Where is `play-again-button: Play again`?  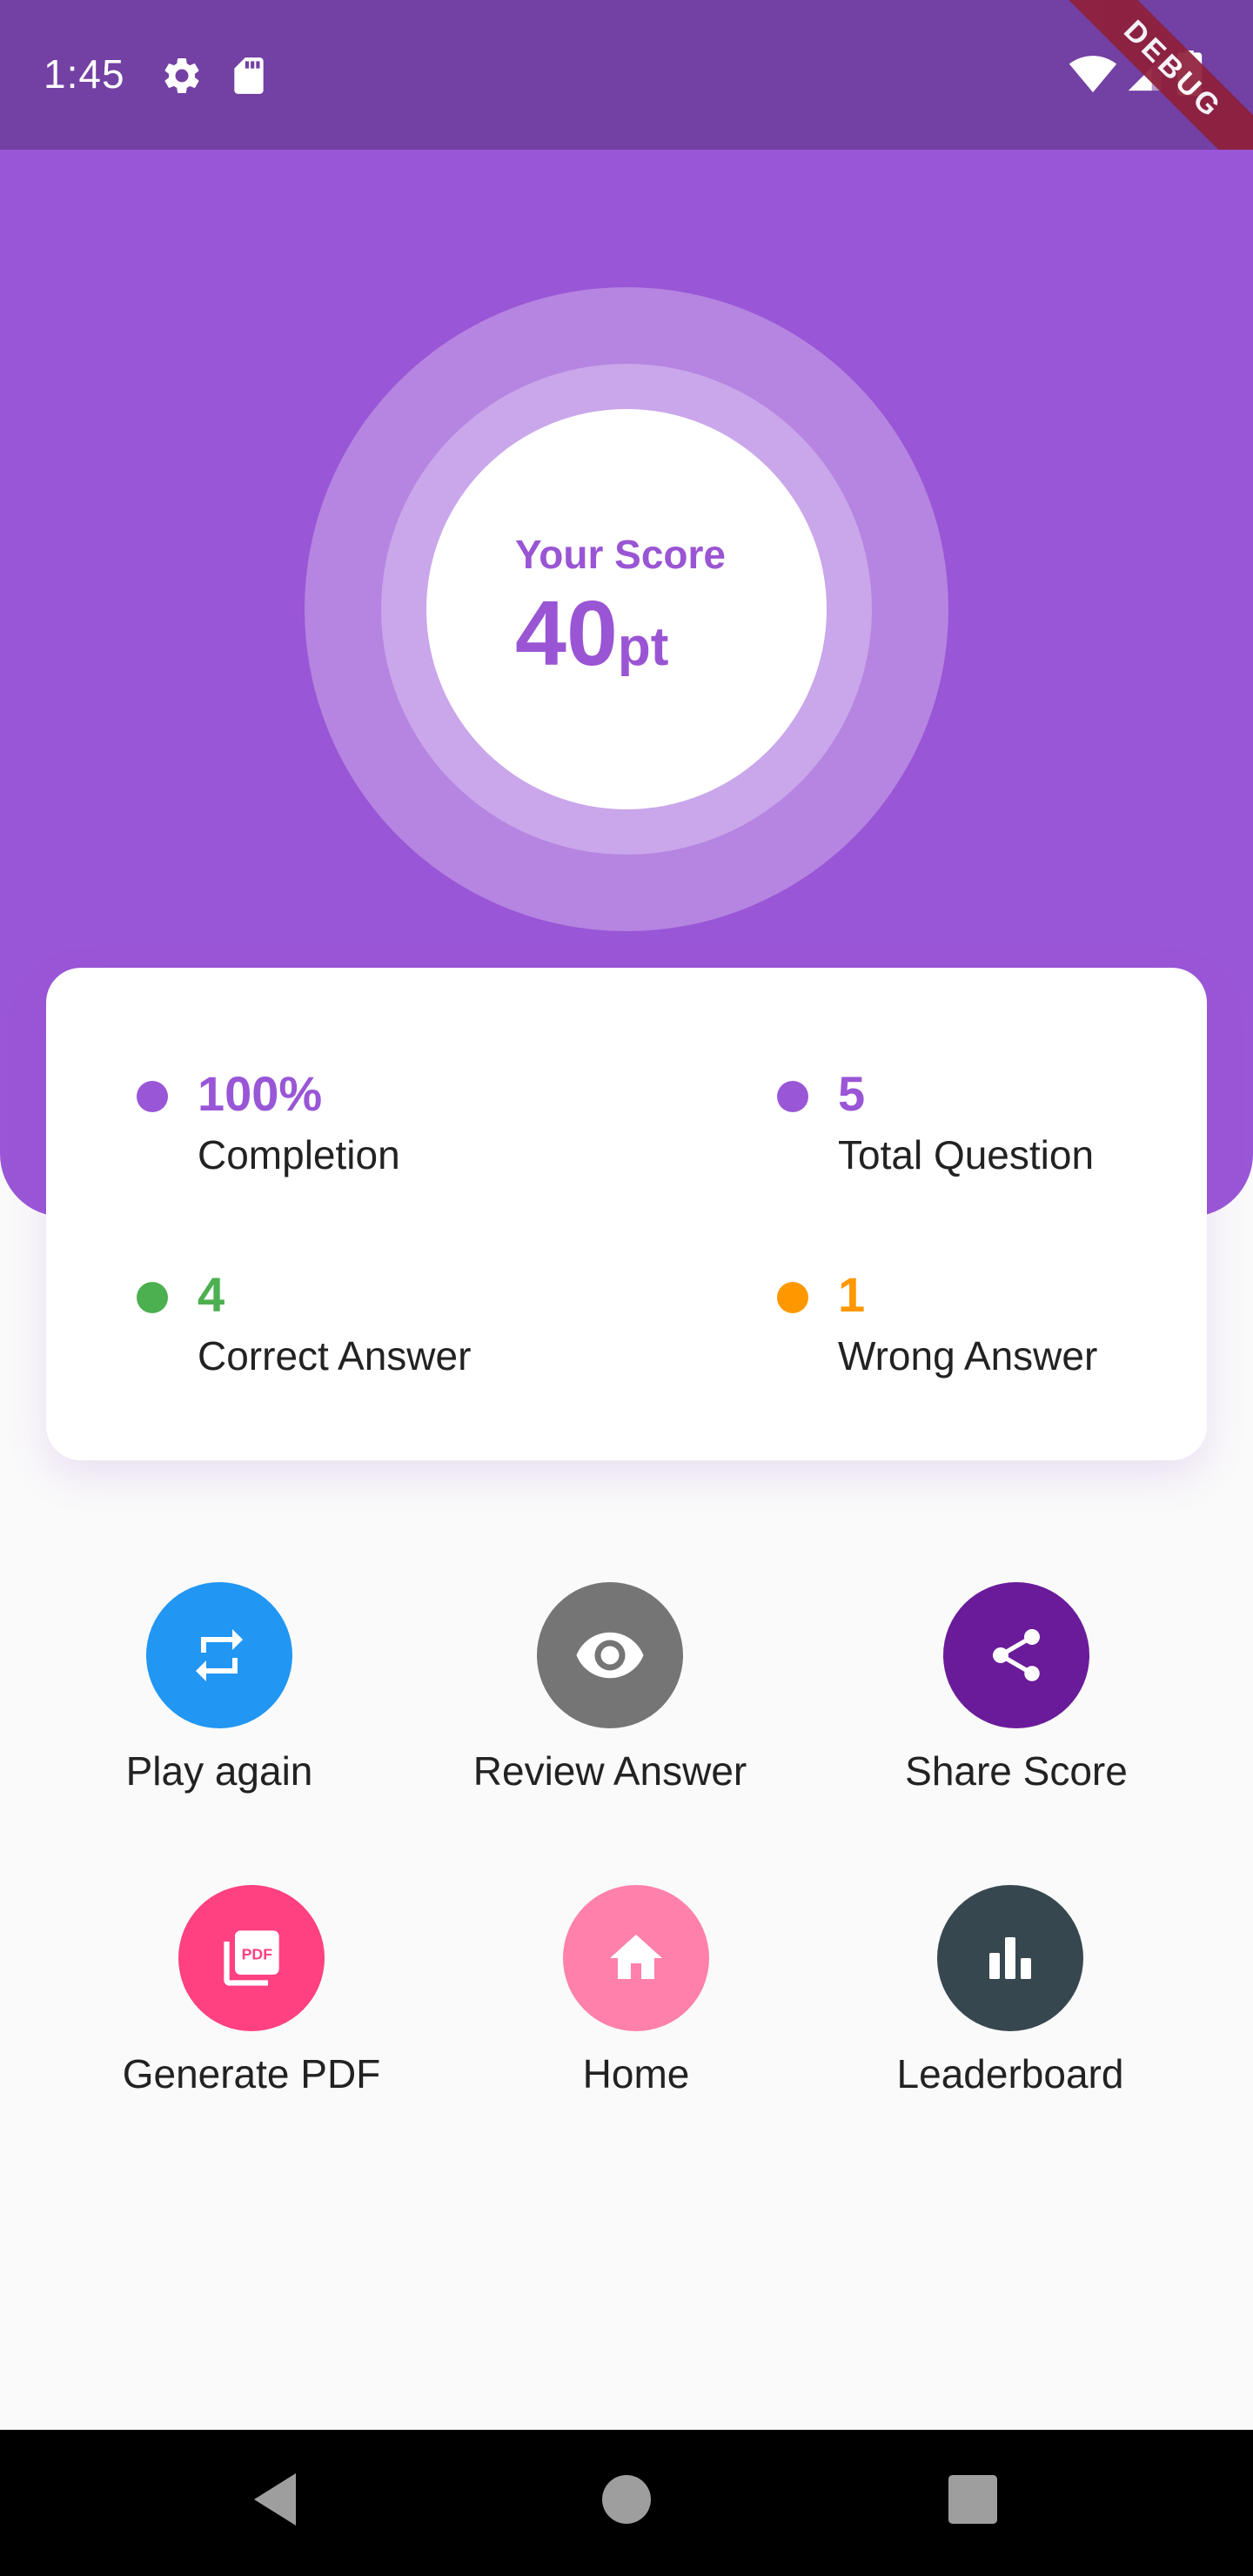
play-again-button: Play again is located at coordinates (219, 1695).